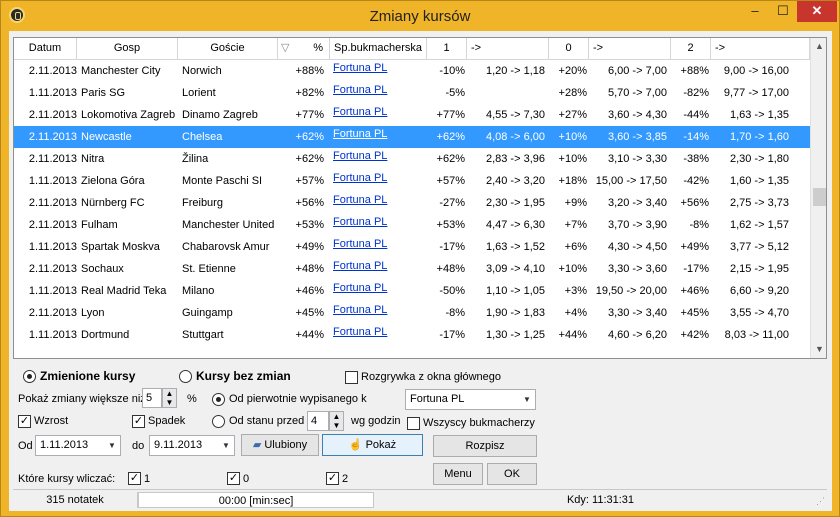 The width and height of the screenshot is (840, 517). What do you see at coordinates (75, 500) in the screenshot?
I see `notes-count: 315 notatek` at bounding box center [75, 500].